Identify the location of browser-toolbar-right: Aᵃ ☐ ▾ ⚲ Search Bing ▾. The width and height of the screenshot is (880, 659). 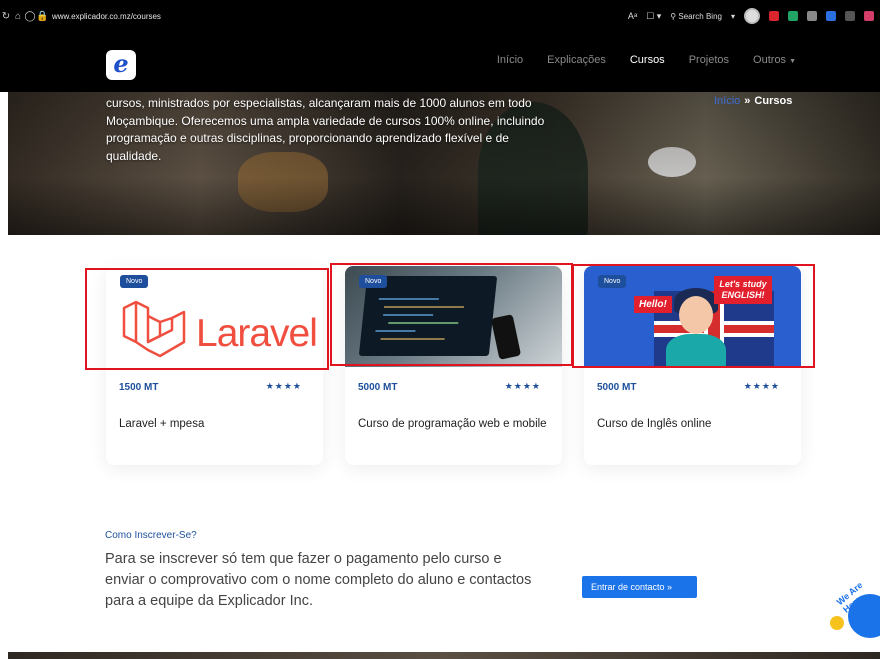
(754, 16).